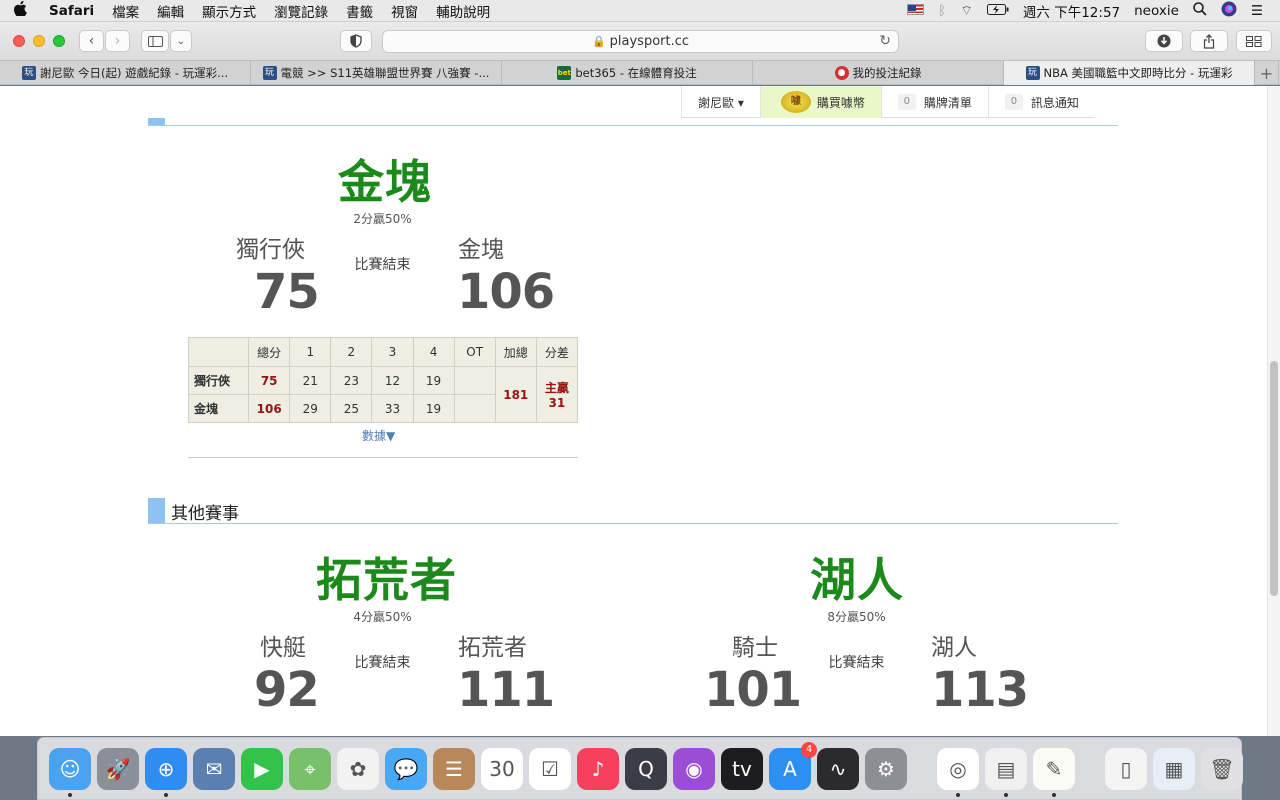  What do you see at coordinates (550, 768) in the screenshot?
I see `reminders-icon: ☑` at bounding box center [550, 768].